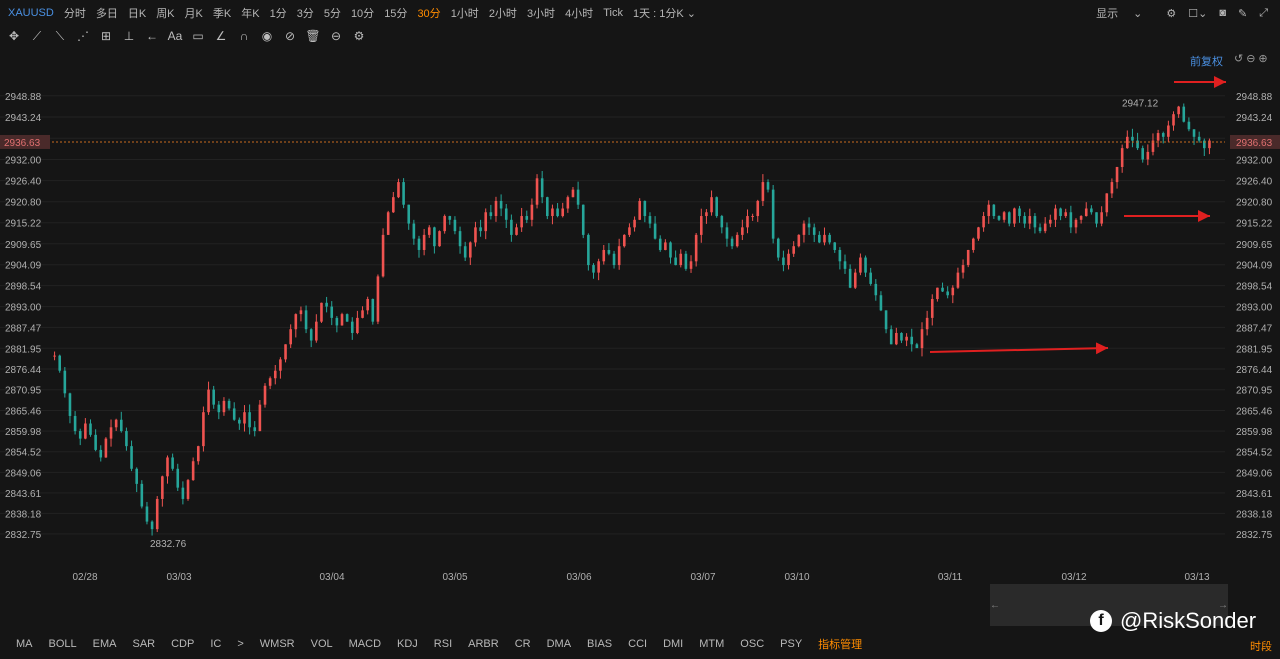 Image resolution: width=1280 pixels, height=659 pixels. Describe the element at coordinates (222, 13) in the screenshot. I see `tf-jik: 季K` at that location.